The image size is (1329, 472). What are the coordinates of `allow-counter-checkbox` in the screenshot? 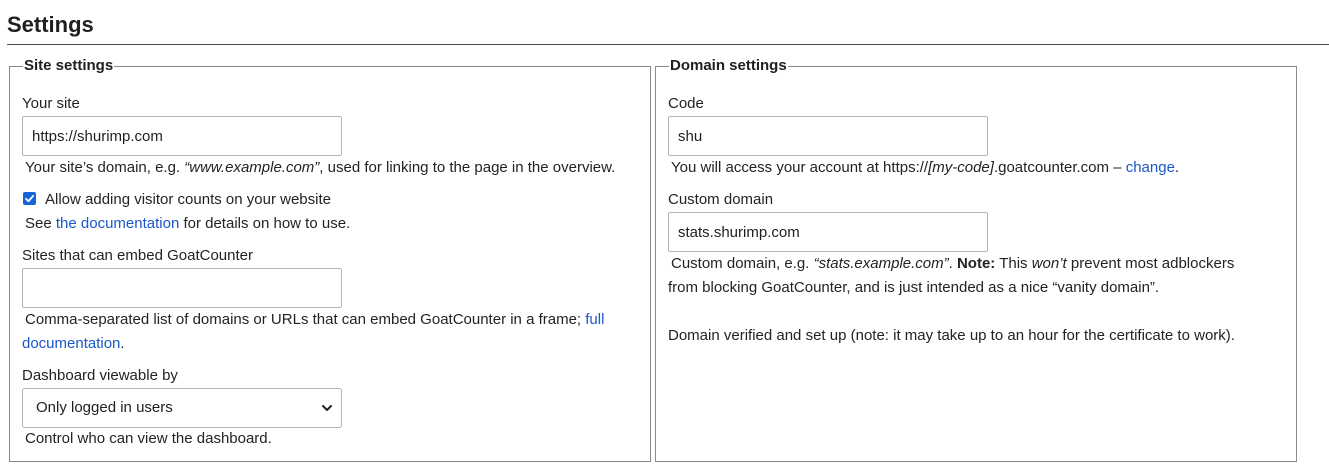 It's located at (29, 198).